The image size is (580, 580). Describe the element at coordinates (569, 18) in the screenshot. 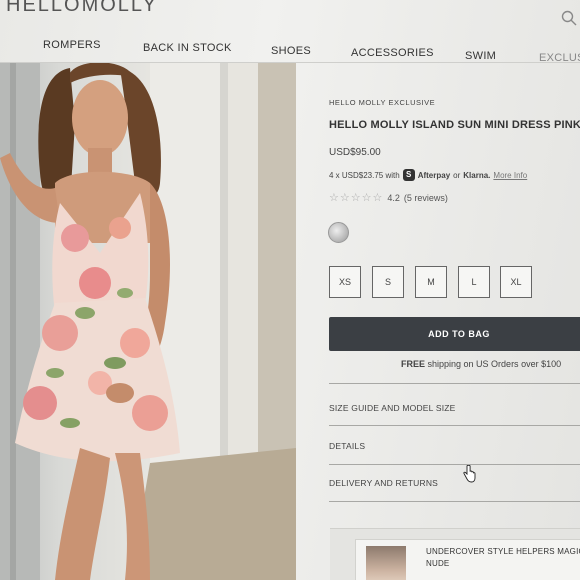

I see `search-icon` at that location.